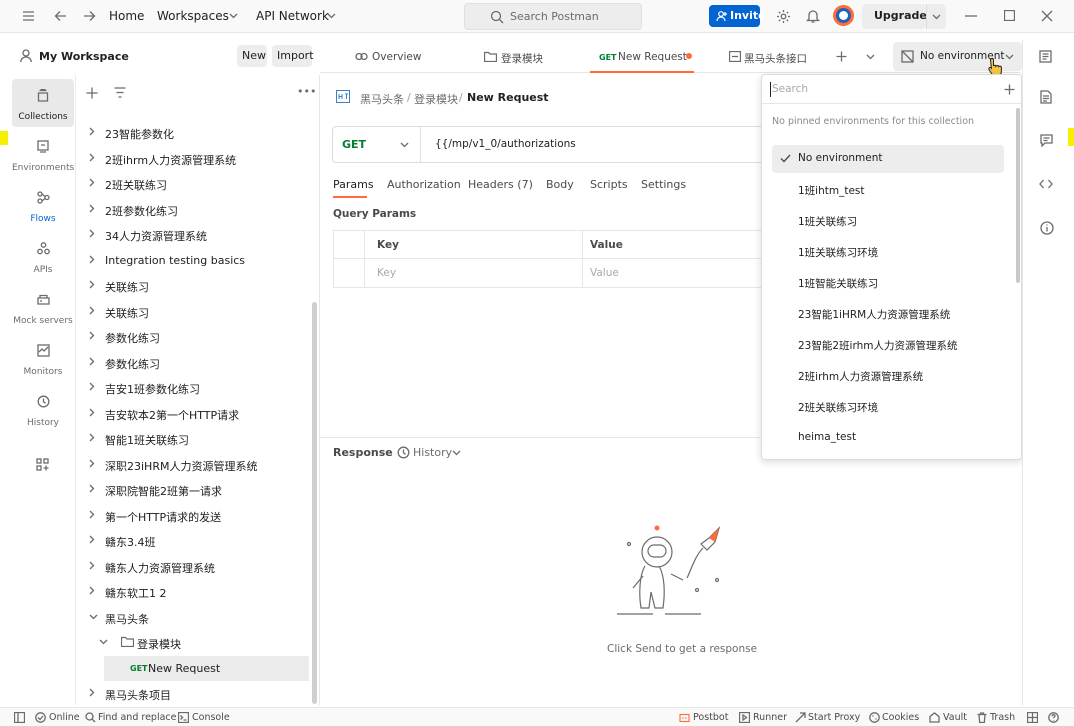 The image size is (1074, 726). I want to click on gear-icon, so click(783, 16).